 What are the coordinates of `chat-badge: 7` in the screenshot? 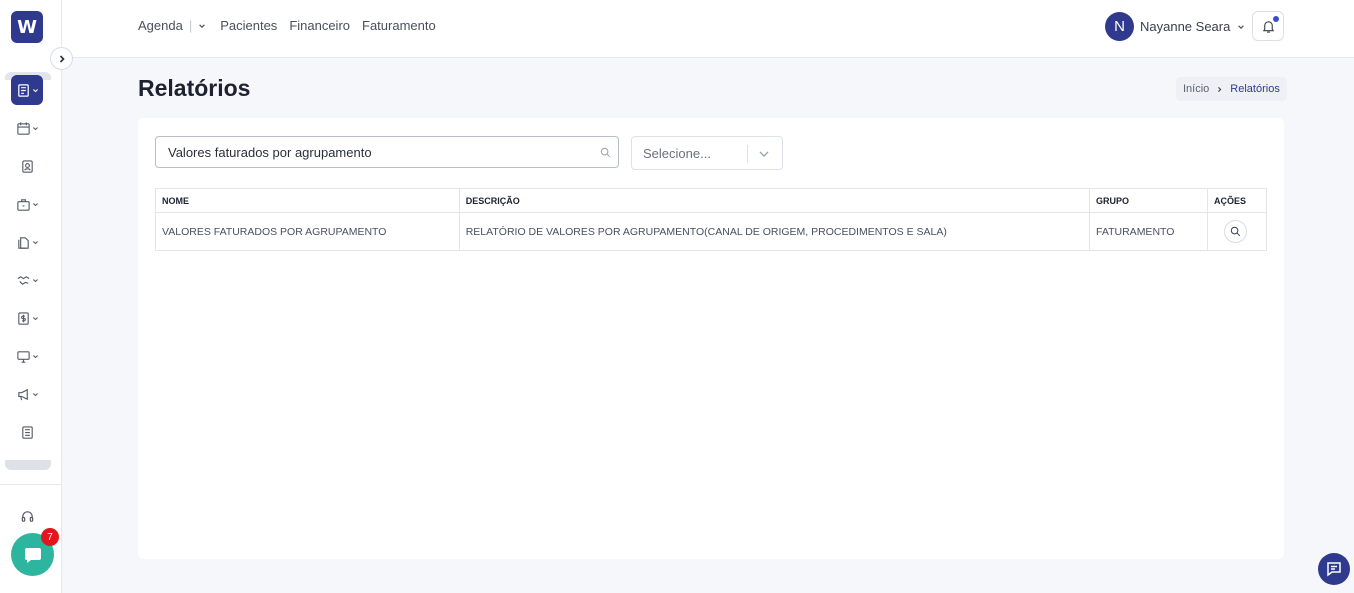 It's located at (50, 537).